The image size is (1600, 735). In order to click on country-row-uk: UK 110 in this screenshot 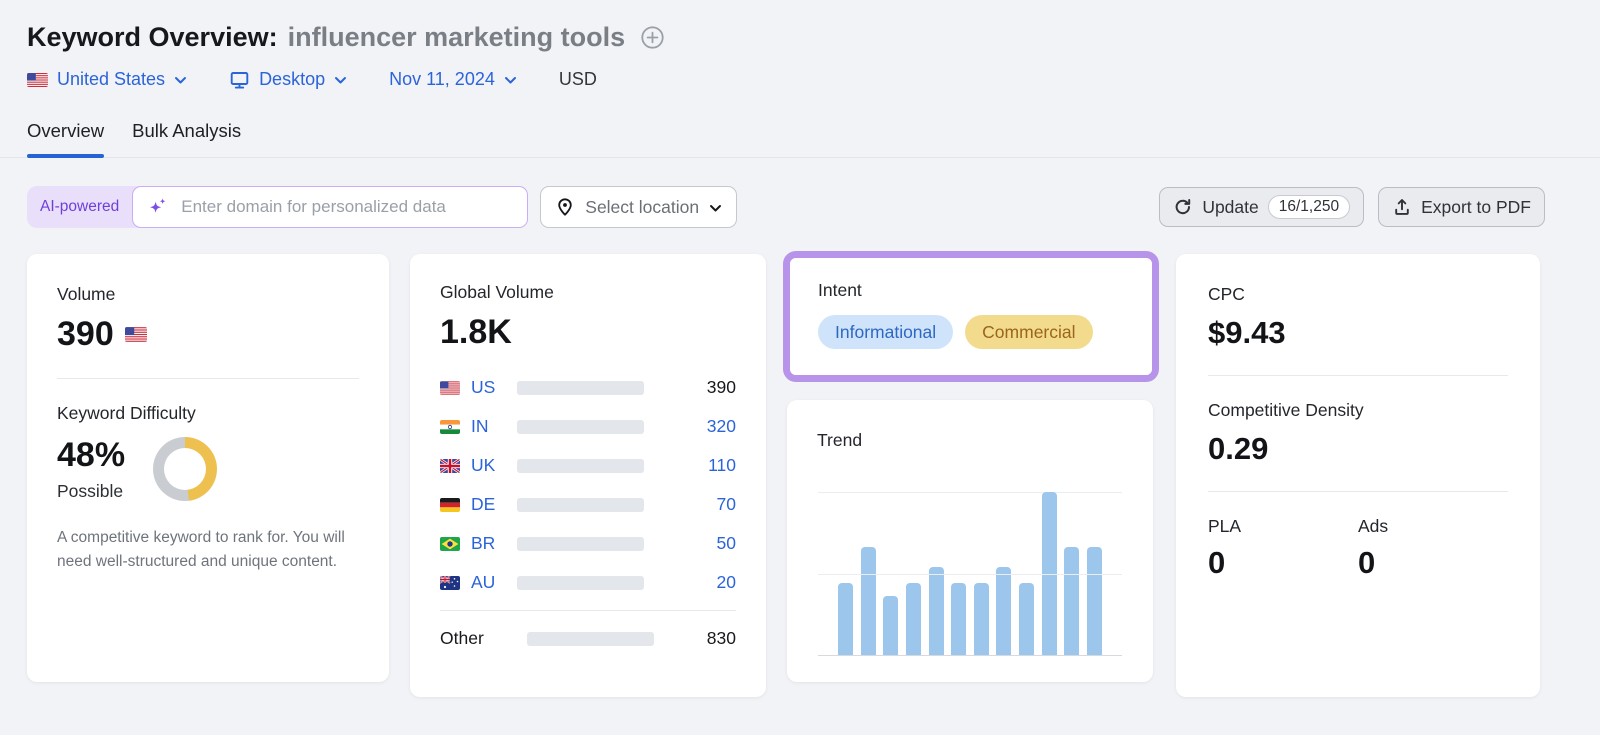, I will do `click(588, 465)`.